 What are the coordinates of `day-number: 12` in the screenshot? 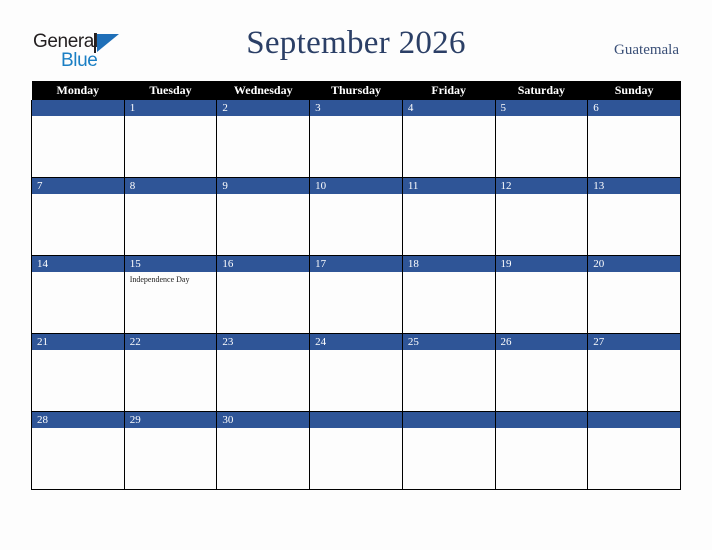 It's located at (541, 186).